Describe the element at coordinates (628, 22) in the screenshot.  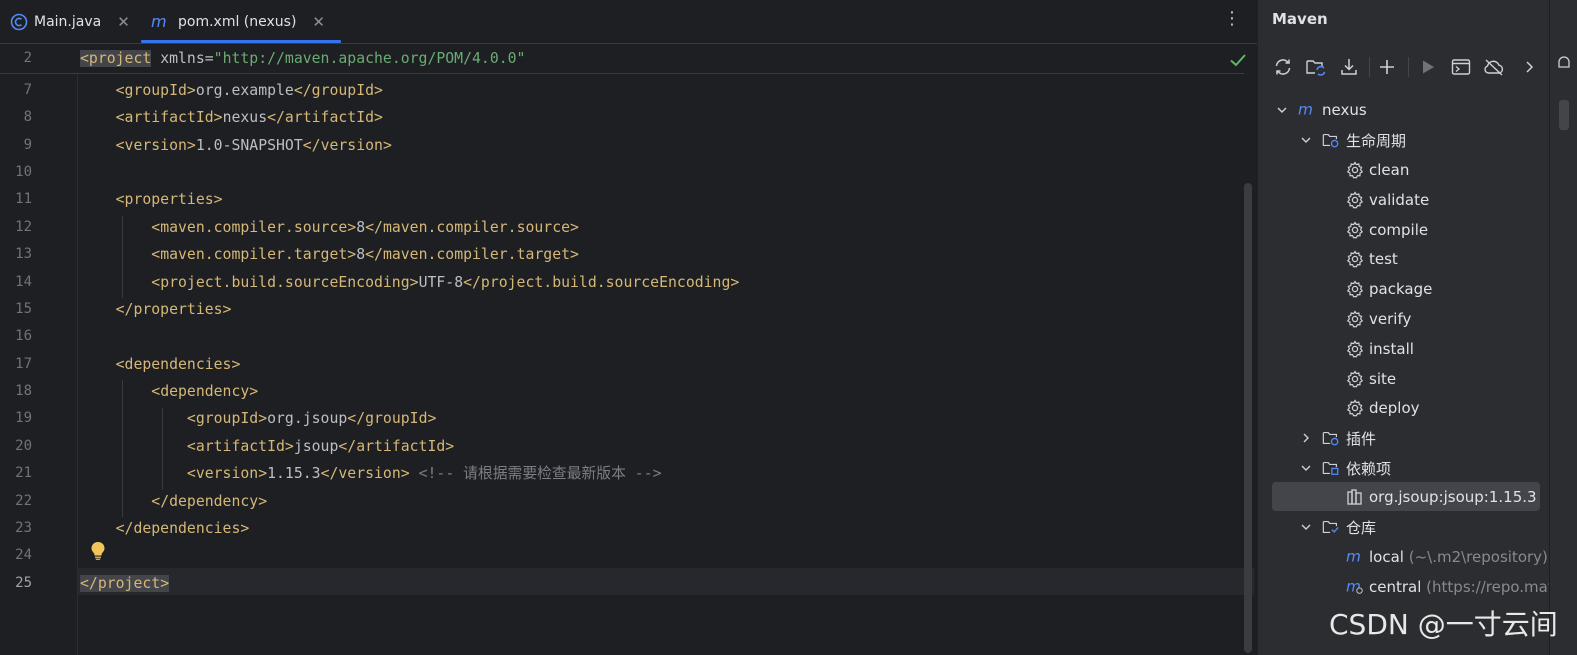
I see `editor-tab-bar: Main.java ✕ m pom.xml (nexus) ✕ ⋮` at that location.